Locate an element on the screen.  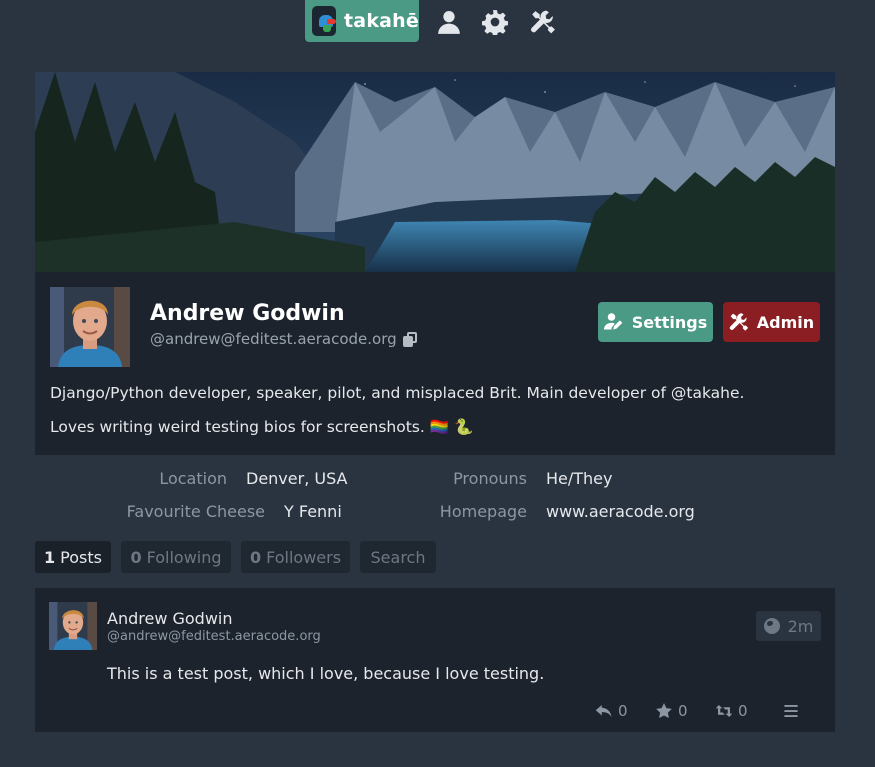
handle-text: @andrew@feditest.aeracode.org is located at coordinates (273, 339).